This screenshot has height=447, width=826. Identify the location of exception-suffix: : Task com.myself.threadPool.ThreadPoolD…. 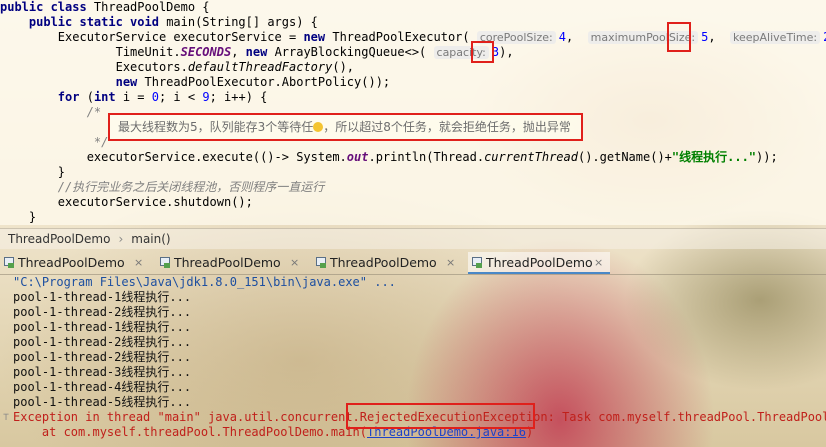
(686, 417).